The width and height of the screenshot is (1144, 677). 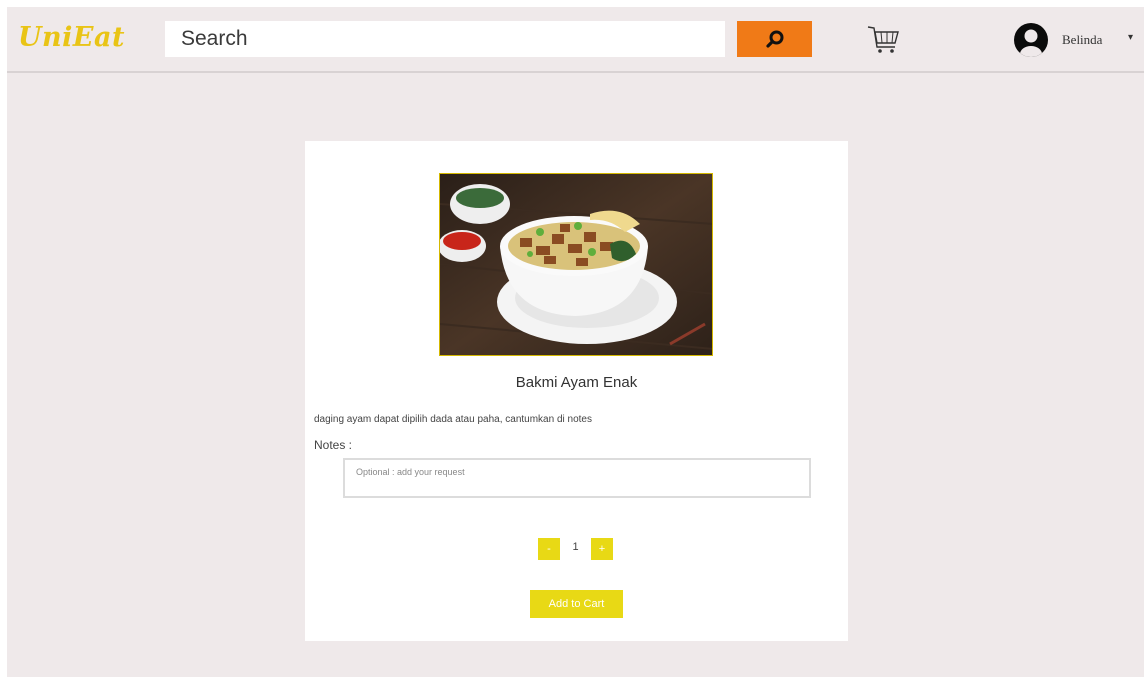 I want to click on cart-button, so click(x=883, y=40).